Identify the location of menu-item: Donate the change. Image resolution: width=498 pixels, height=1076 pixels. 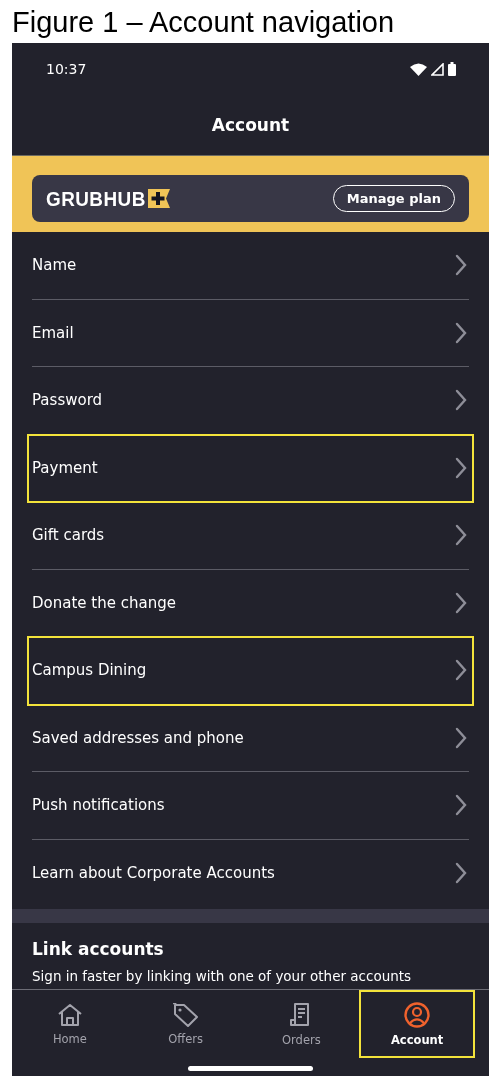
(250, 603).